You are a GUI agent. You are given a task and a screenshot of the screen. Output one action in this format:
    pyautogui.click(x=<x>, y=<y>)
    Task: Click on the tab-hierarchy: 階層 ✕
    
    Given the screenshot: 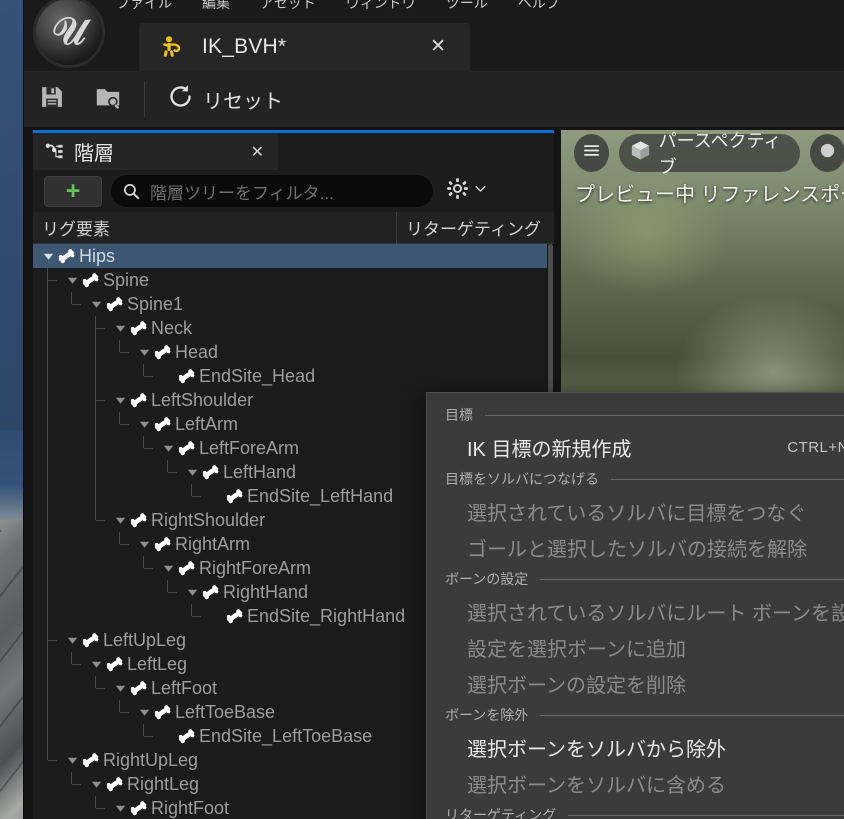 What is the action you would take?
    pyautogui.click(x=155, y=151)
    